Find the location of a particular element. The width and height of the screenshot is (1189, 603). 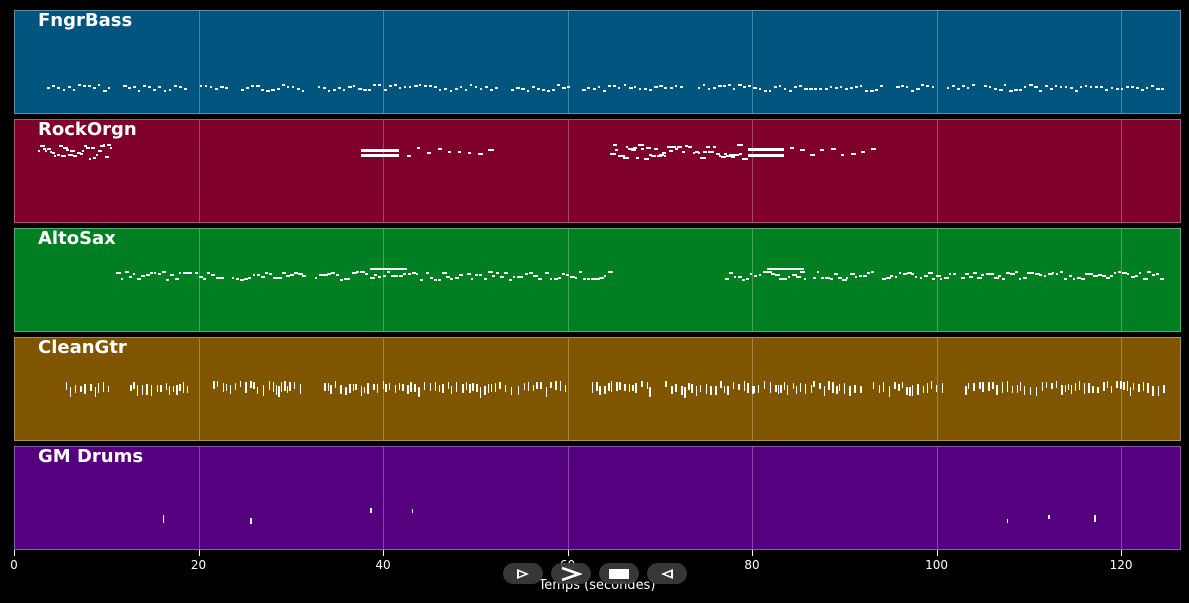

play-back-button is located at coordinates (523, 573).